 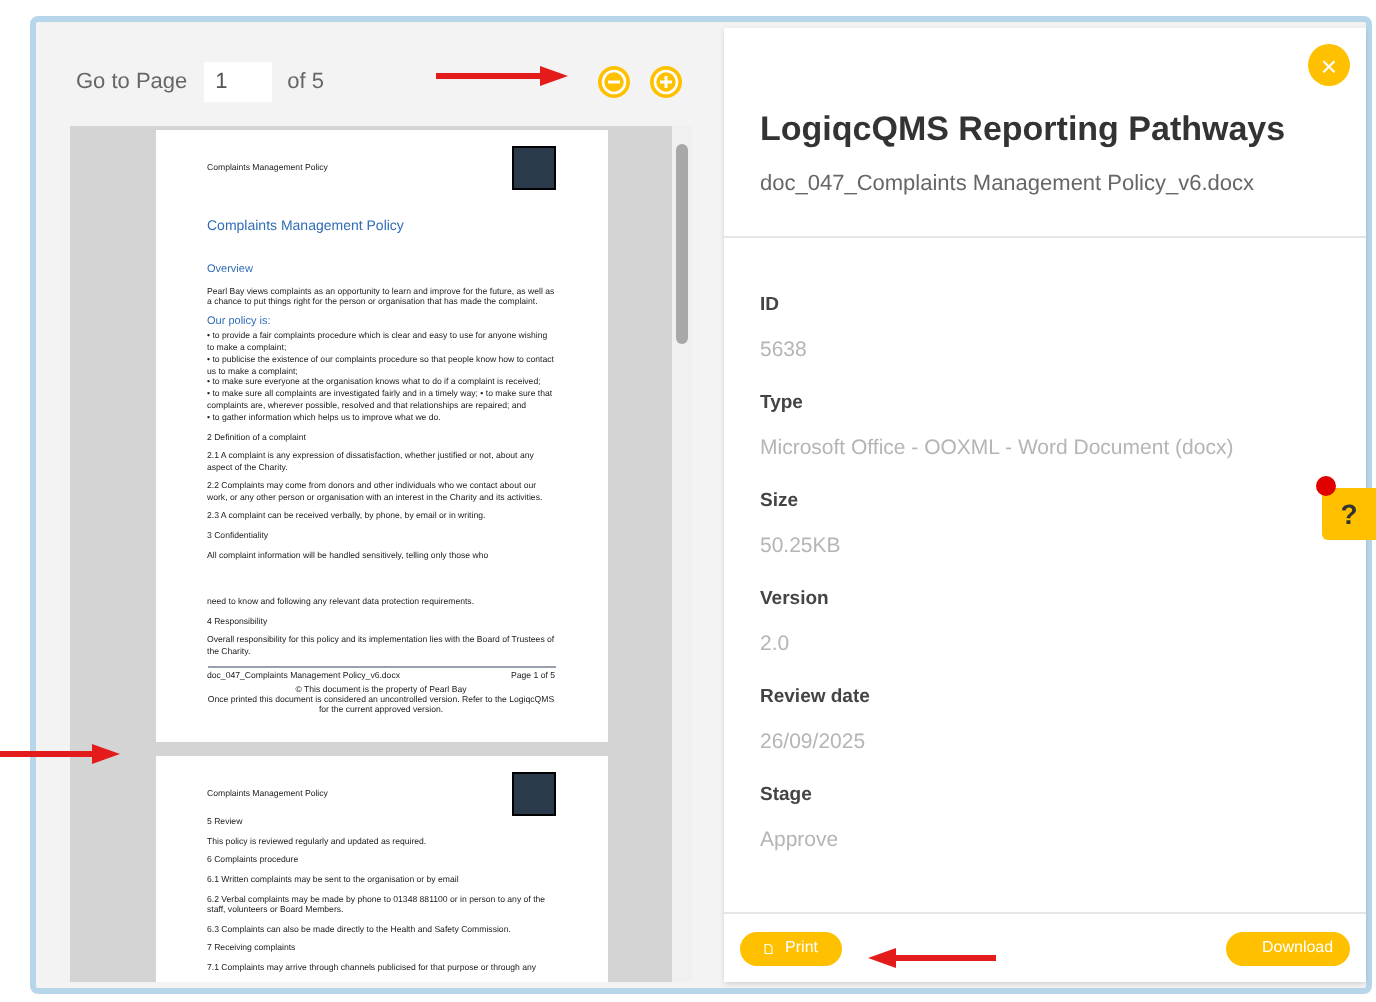 What do you see at coordinates (791, 948) in the screenshot?
I see `print-button: Print` at bounding box center [791, 948].